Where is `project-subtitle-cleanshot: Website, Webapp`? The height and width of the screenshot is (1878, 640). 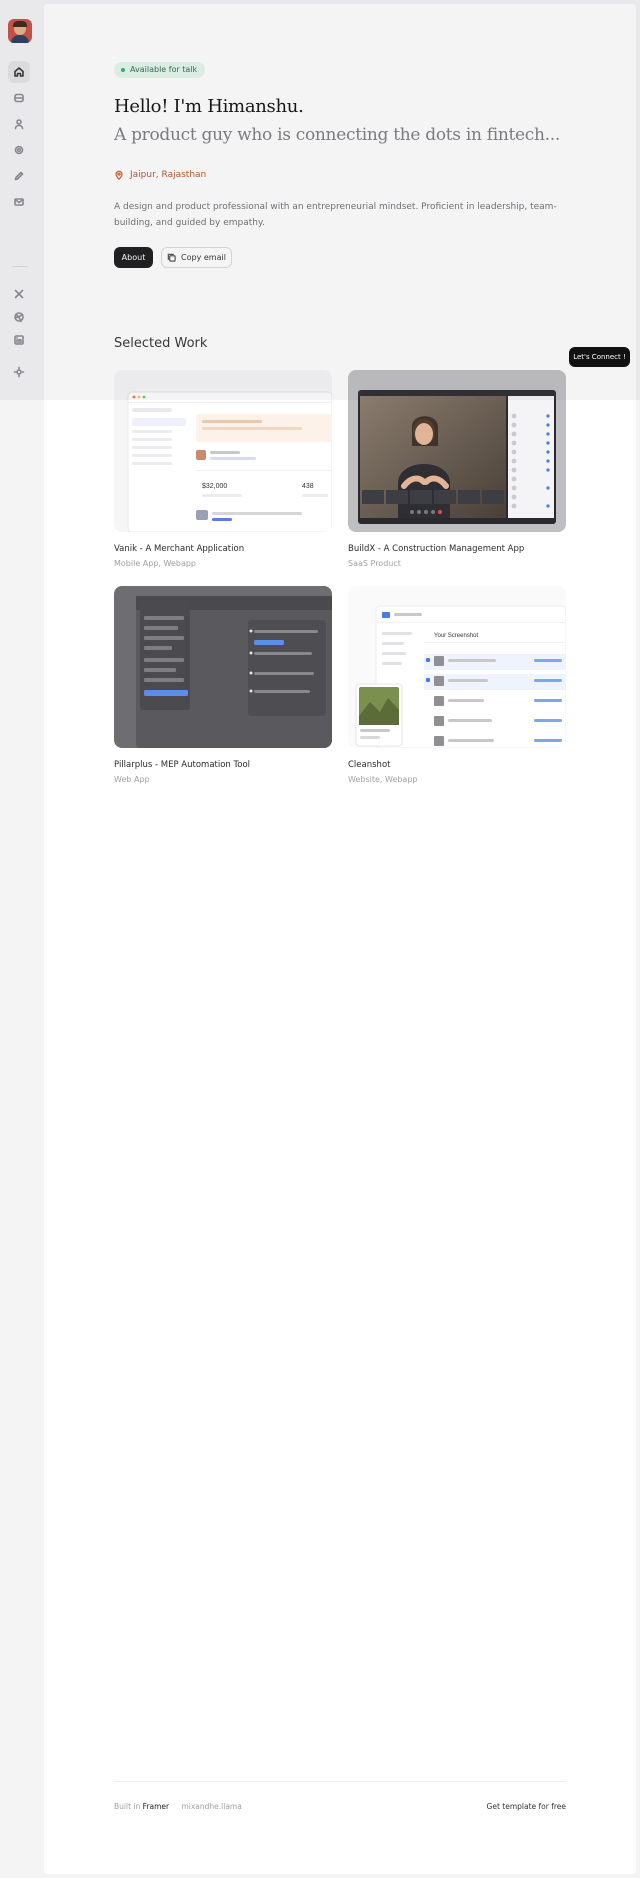 project-subtitle-cleanshot: Website, Webapp is located at coordinates (383, 779).